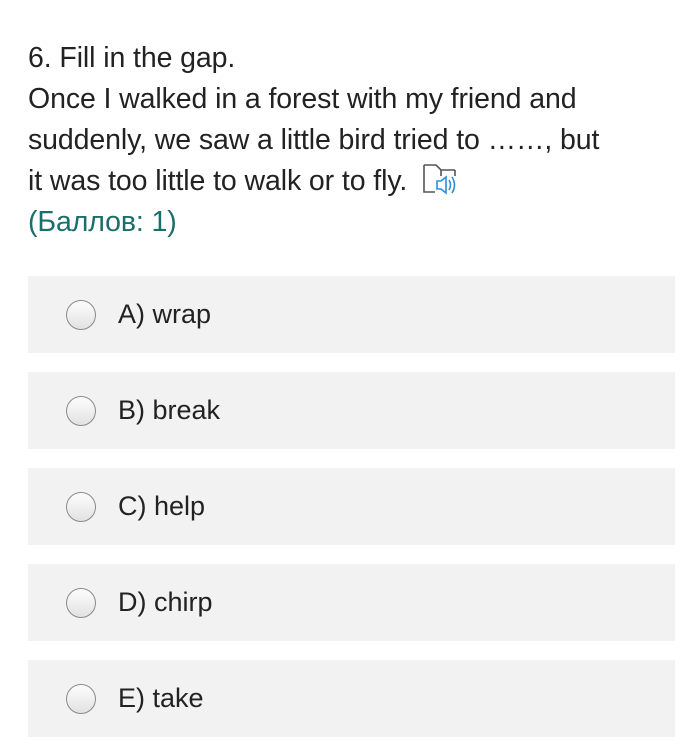 The image size is (698, 756). Describe the element at coordinates (81, 506) in the screenshot. I see `radio-button-c` at that location.